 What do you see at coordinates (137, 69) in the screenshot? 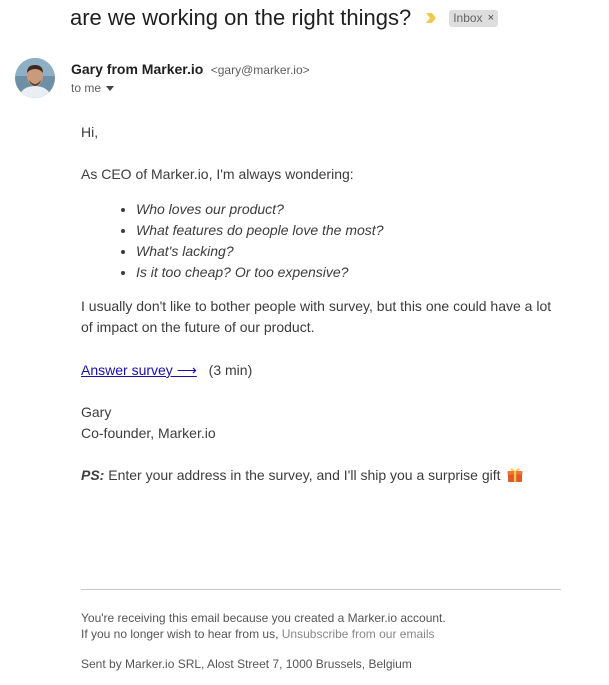
I see `sender-name: Gary from Marker.io` at bounding box center [137, 69].